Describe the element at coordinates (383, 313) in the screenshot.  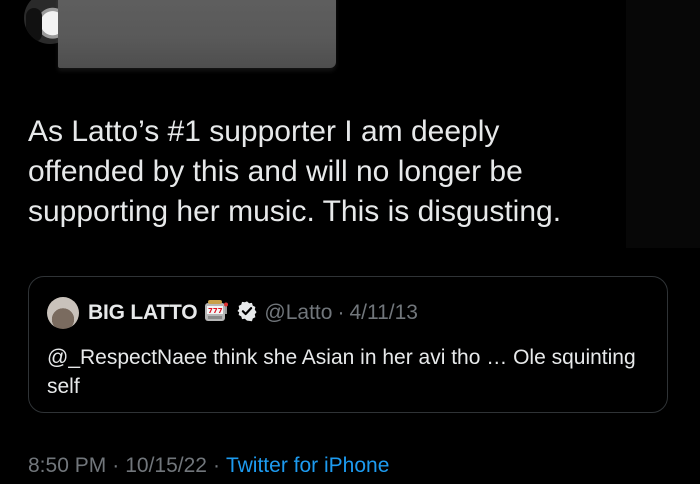
I see `quoted-tweet-date: 4/11/13` at that location.